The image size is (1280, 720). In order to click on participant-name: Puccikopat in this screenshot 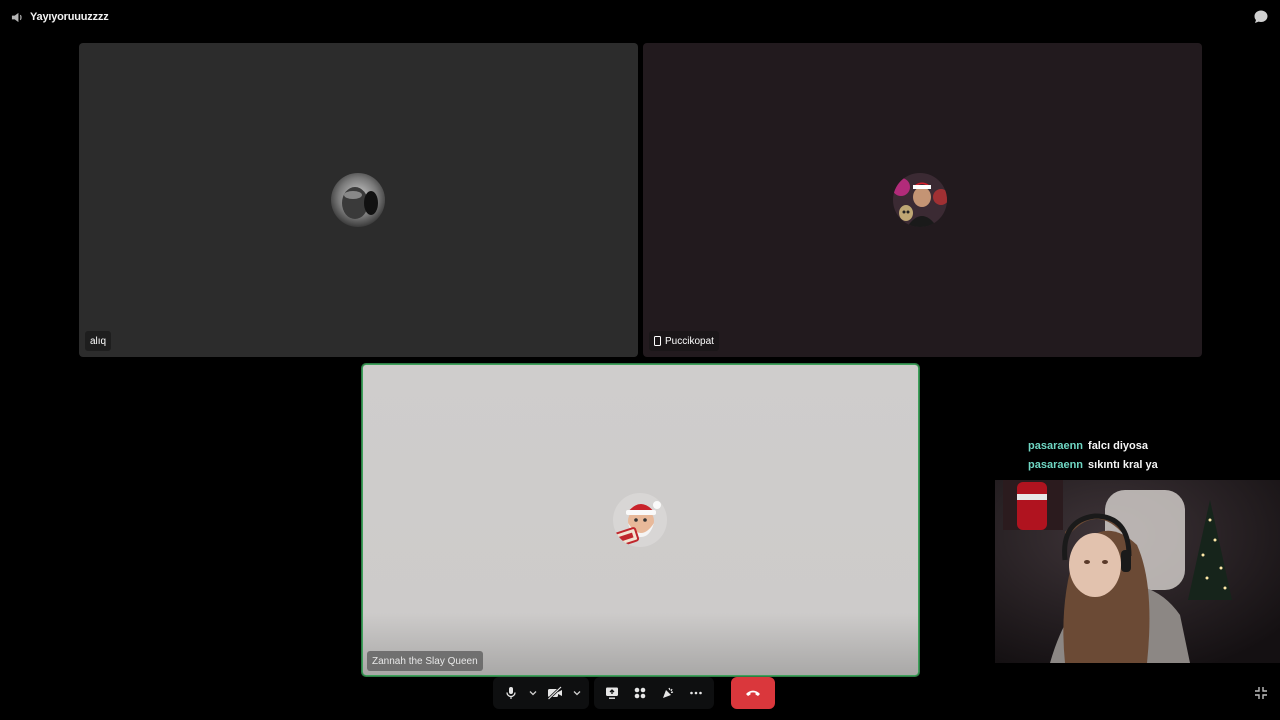, I will do `click(689, 341)`.